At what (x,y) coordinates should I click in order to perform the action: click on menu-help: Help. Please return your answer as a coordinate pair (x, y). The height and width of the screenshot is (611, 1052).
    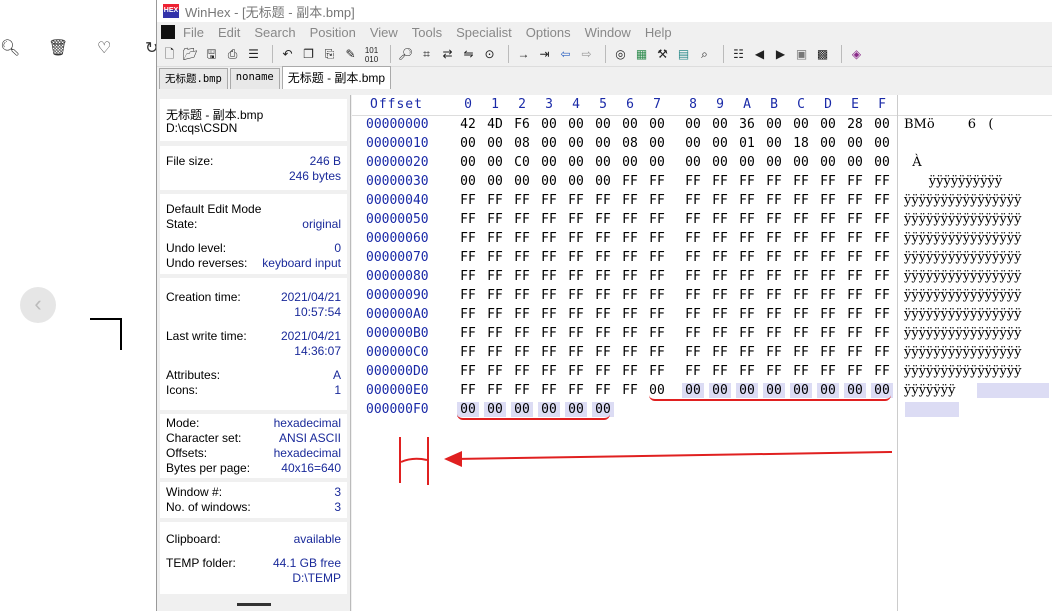
    Looking at the image, I should click on (658, 32).